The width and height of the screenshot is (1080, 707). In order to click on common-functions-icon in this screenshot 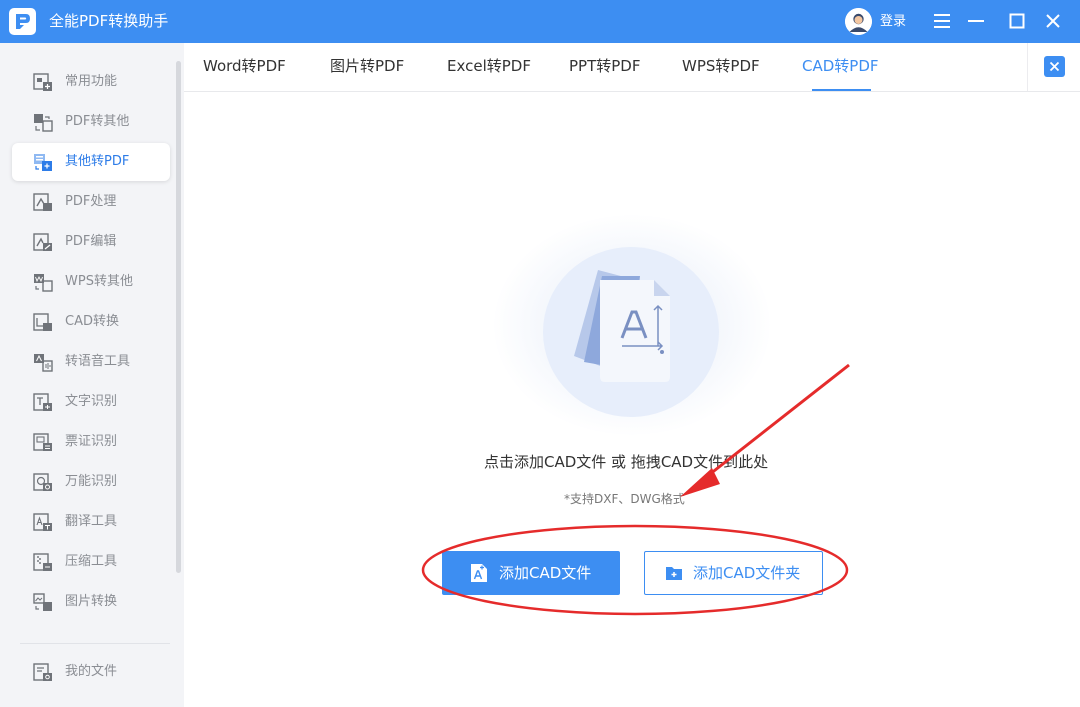, I will do `click(42, 82)`.